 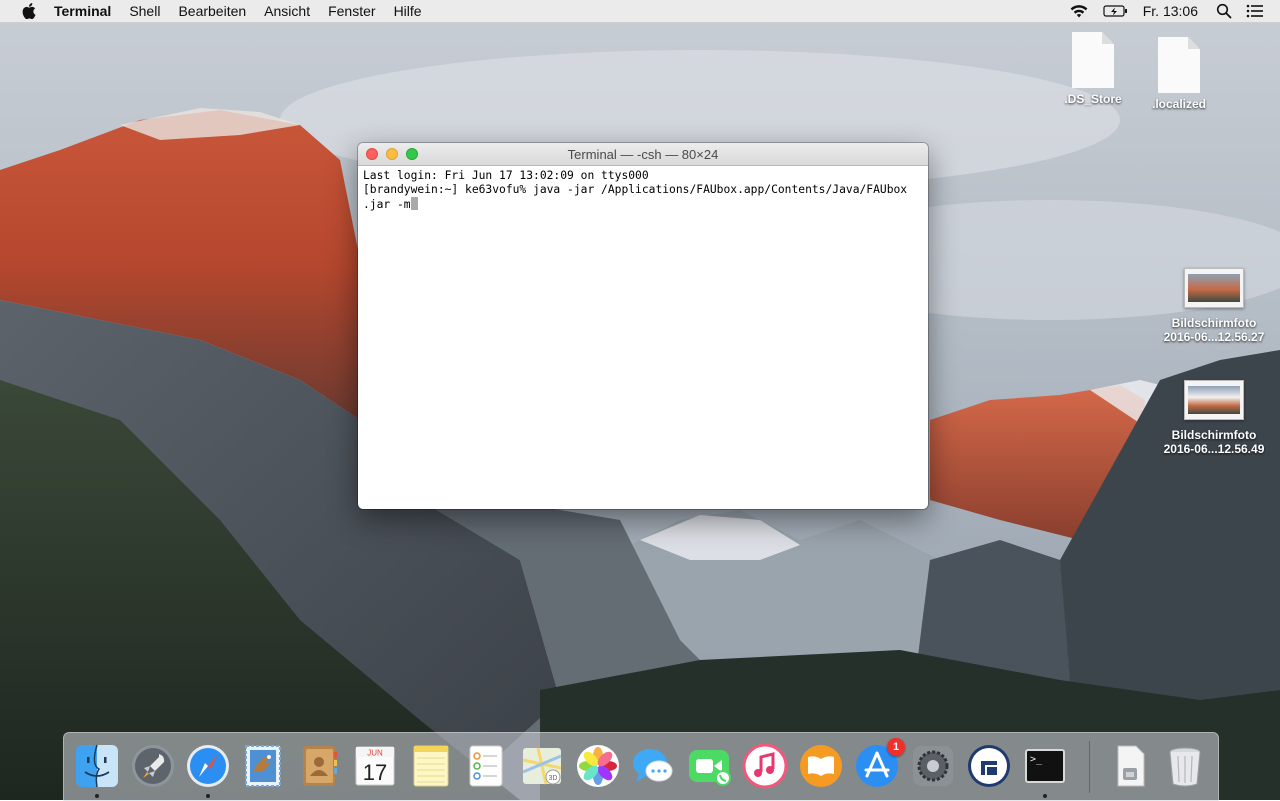 What do you see at coordinates (1255, 11) in the screenshot?
I see `notification-center-icon` at bounding box center [1255, 11].